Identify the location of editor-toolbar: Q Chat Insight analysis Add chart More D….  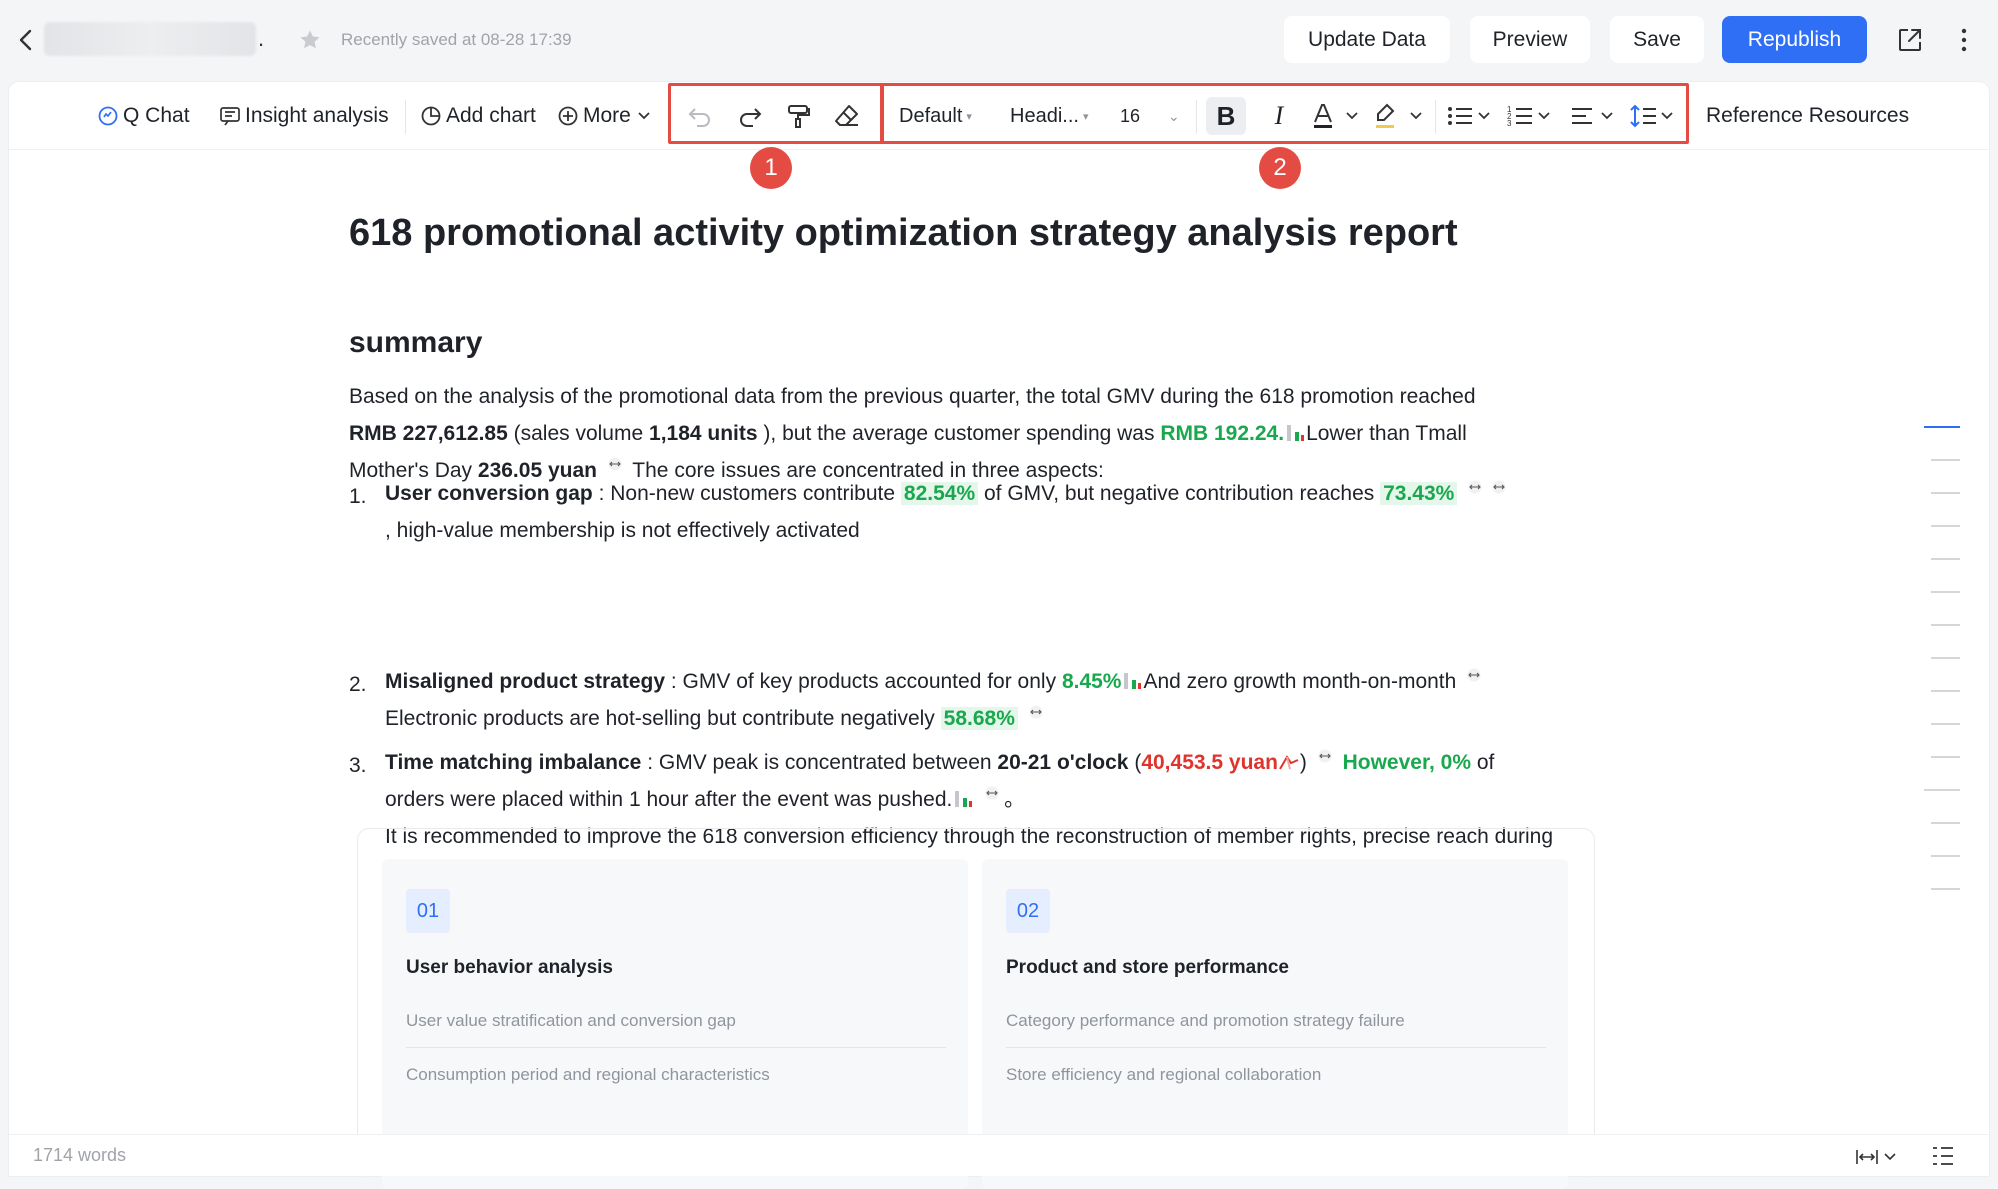
(999, 135).